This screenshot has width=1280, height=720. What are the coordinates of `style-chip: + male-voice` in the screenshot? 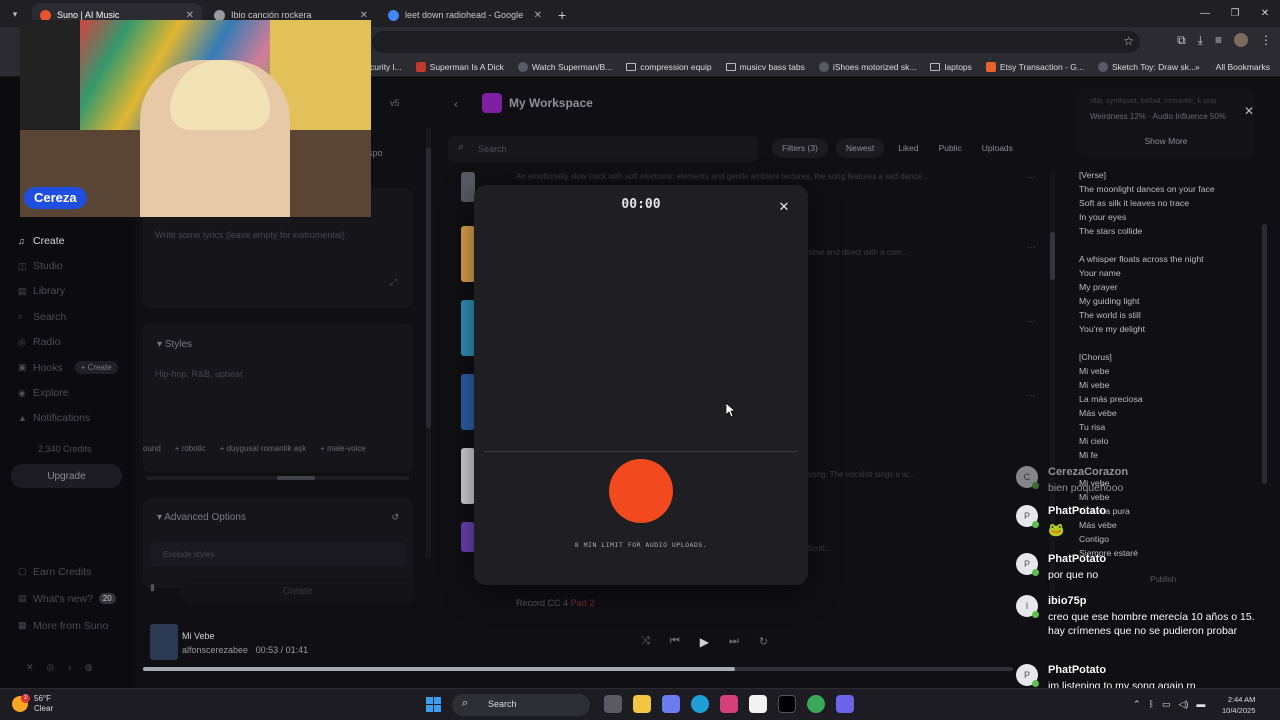 It's located at (343, 448).